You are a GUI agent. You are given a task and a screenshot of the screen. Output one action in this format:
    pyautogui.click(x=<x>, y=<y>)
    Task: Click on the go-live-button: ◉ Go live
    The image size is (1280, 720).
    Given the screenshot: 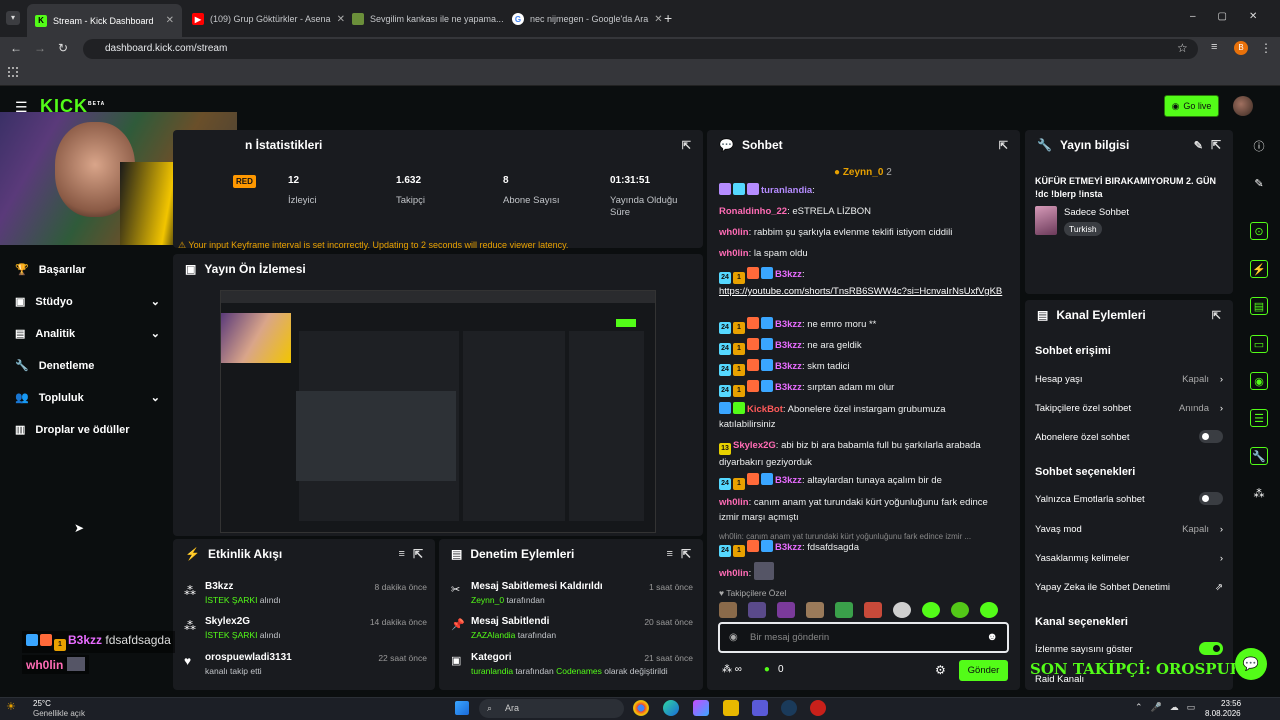 What is the action you would take?
    pyautogui.click(x=1191, y=106)
    